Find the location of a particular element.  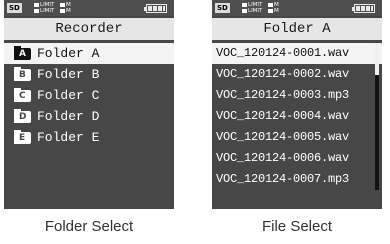

folder-item: D Folder D is located at coordinates (89, 116).